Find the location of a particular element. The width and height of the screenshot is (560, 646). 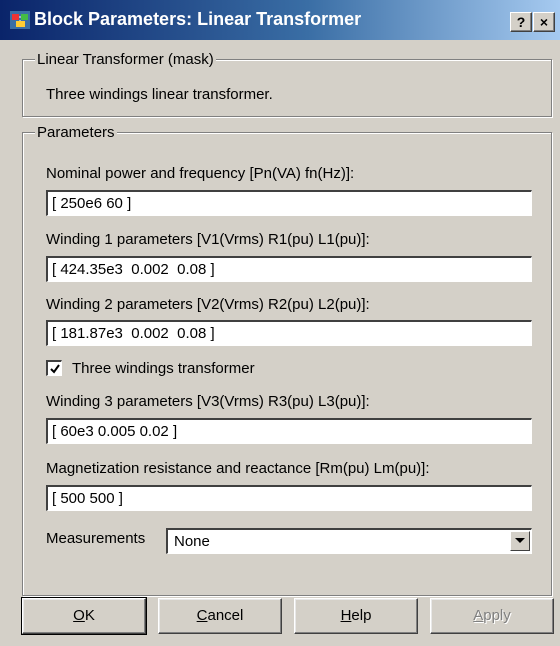

winding1-input is located at coordinates (289, 269).